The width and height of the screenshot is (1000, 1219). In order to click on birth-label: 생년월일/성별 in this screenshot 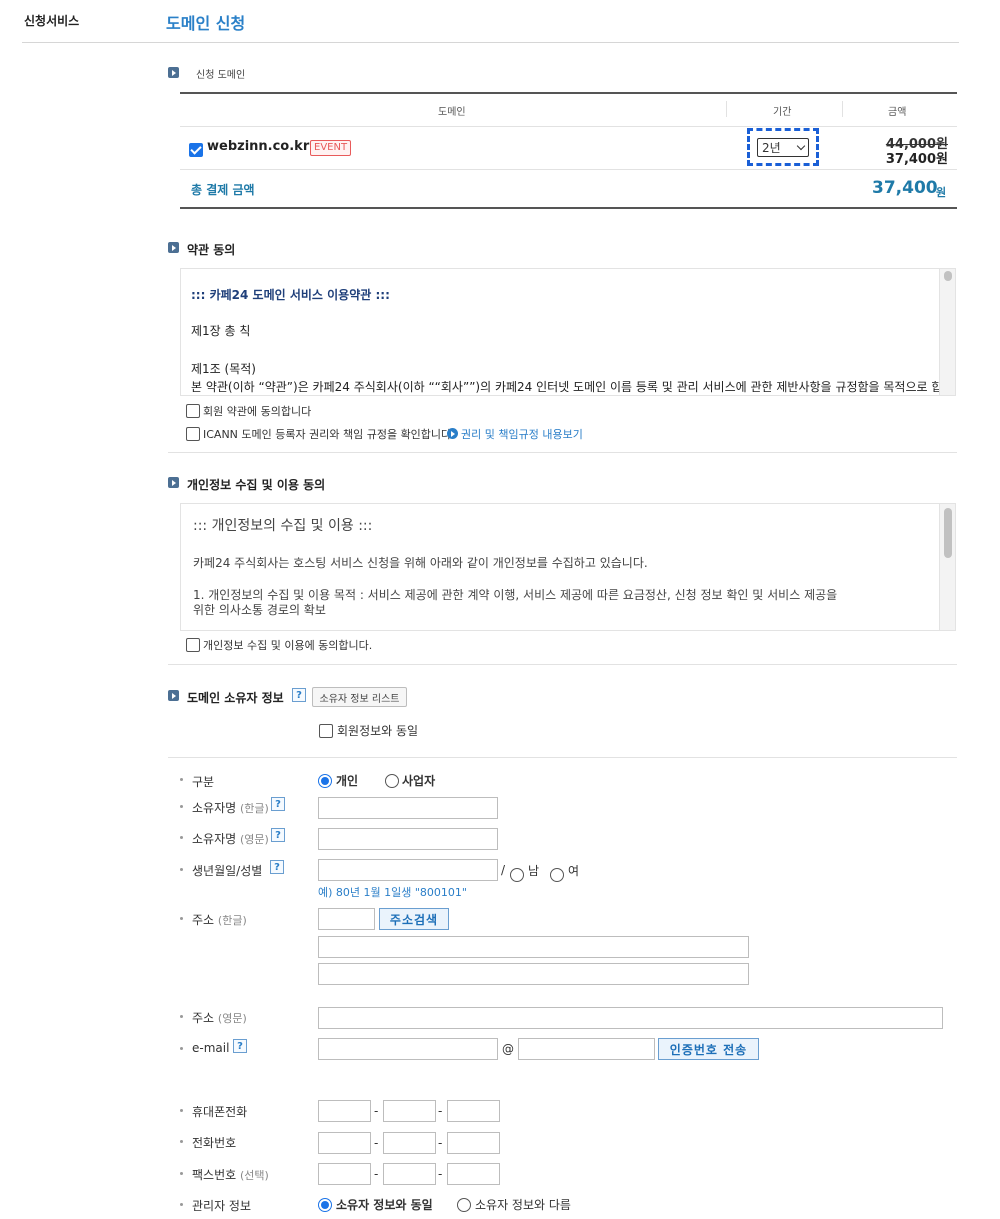, I will do `click(227, 871)`.